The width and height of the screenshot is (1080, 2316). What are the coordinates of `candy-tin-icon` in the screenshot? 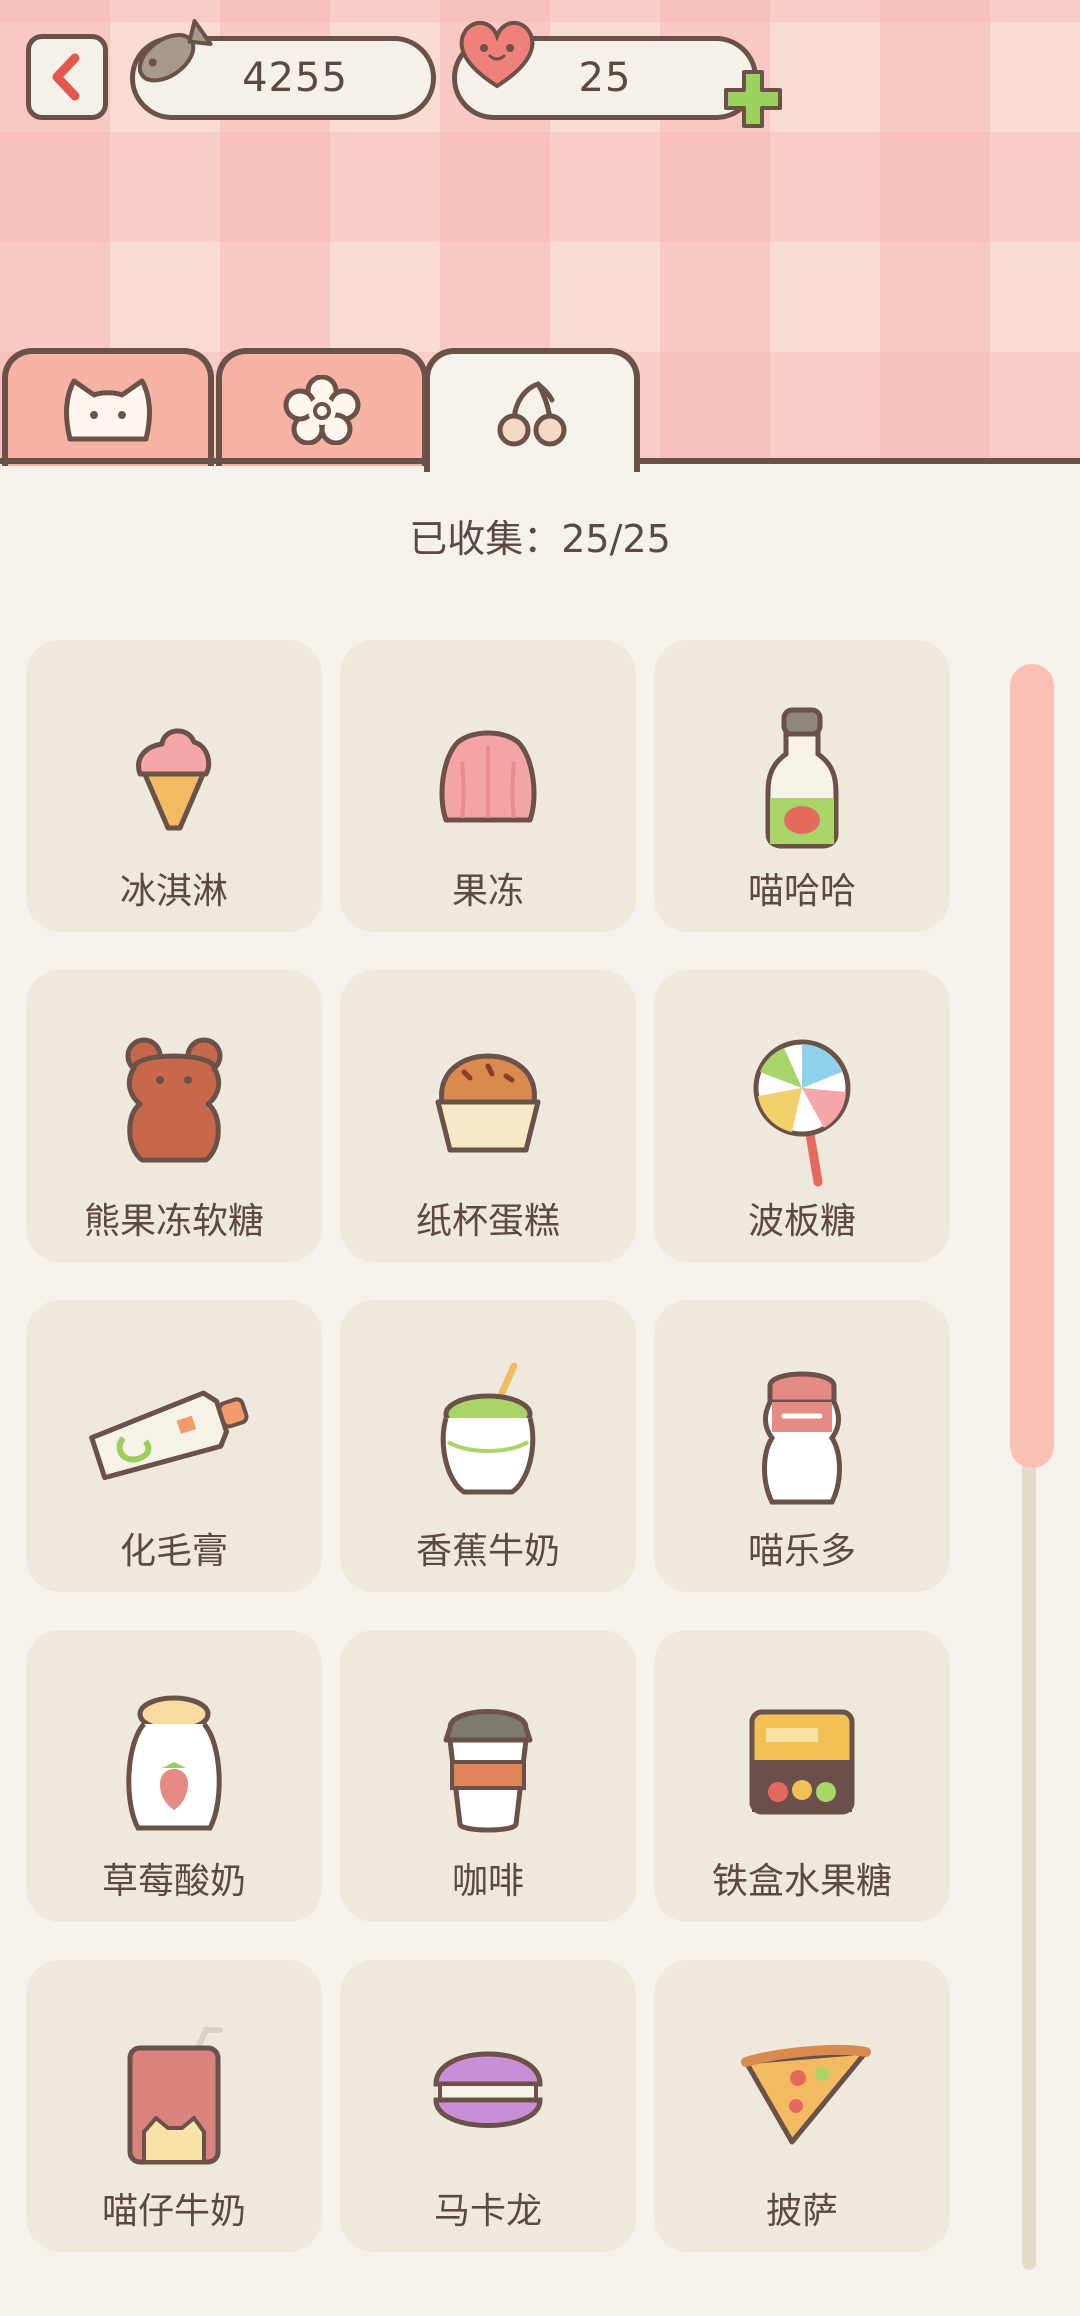 It's located at (802, 1762).